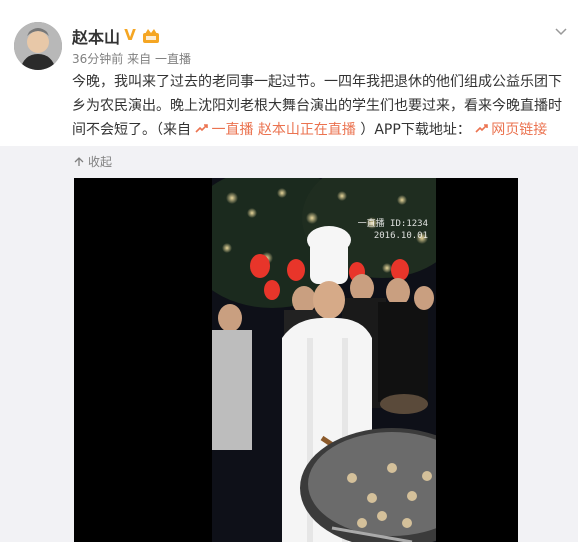 The image size is (578, 542). What do you see at coordinates (519, 130) in the screenshot?
I see `web-link-label: 网页链接` at bounding box center [519, 130].